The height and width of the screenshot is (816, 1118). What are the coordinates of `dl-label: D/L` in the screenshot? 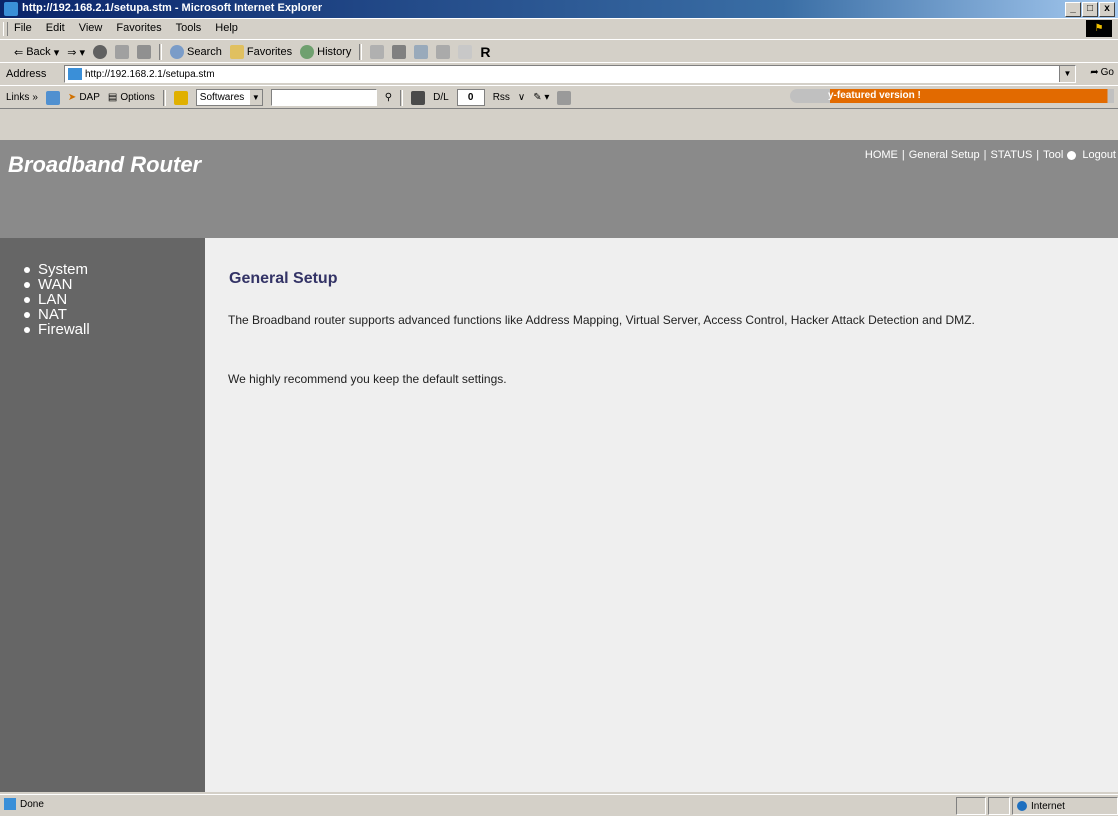 It's located at (441, 97).